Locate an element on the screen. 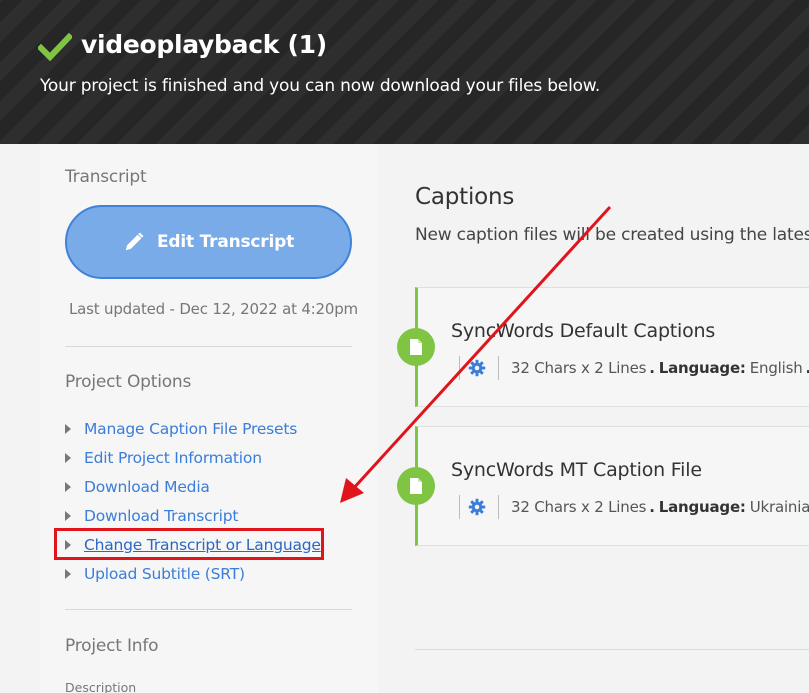  caption-file-meta: 32 Chars x 2 Lines . Language: Ukrainian is located at coordinates (634, 507).